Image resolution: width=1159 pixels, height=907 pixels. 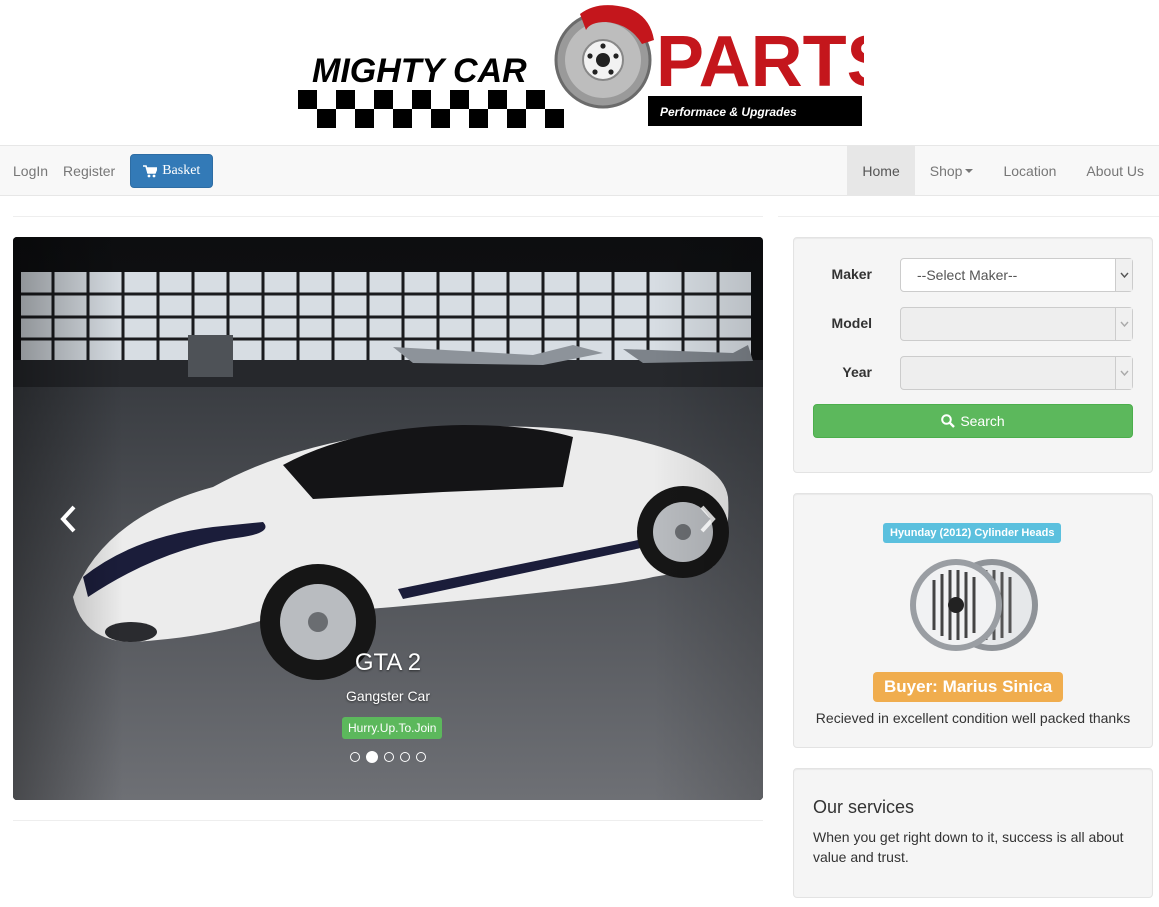 What do you see at coordinates (851, 274) in the screenshot?
I see `maker-label: Maker` at bounding box center [851, 274].